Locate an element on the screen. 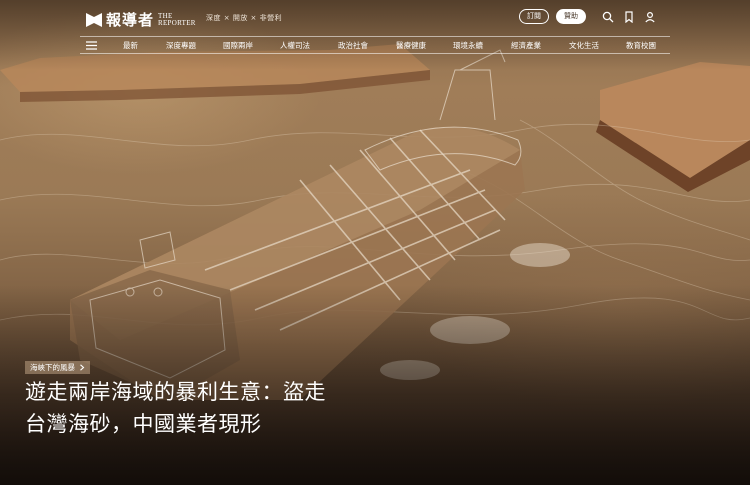 The image size is (750, 485). subscribe-button: 訂閱 is located at coordinates (534, 16).